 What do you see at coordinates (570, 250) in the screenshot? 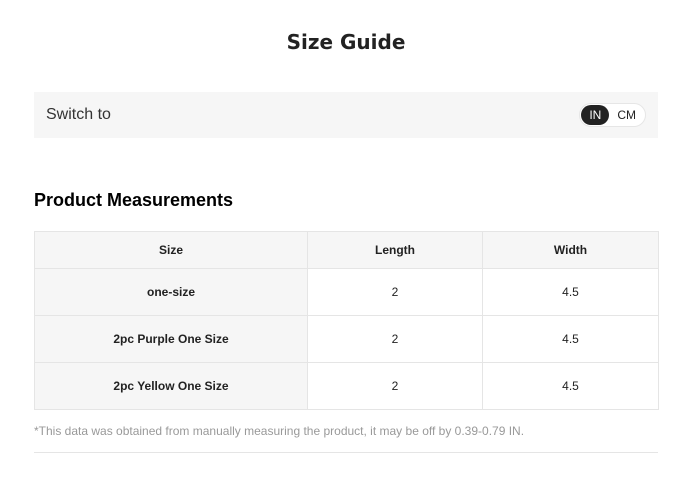
I see `header-width: Width` at bounding box center [570, 250].